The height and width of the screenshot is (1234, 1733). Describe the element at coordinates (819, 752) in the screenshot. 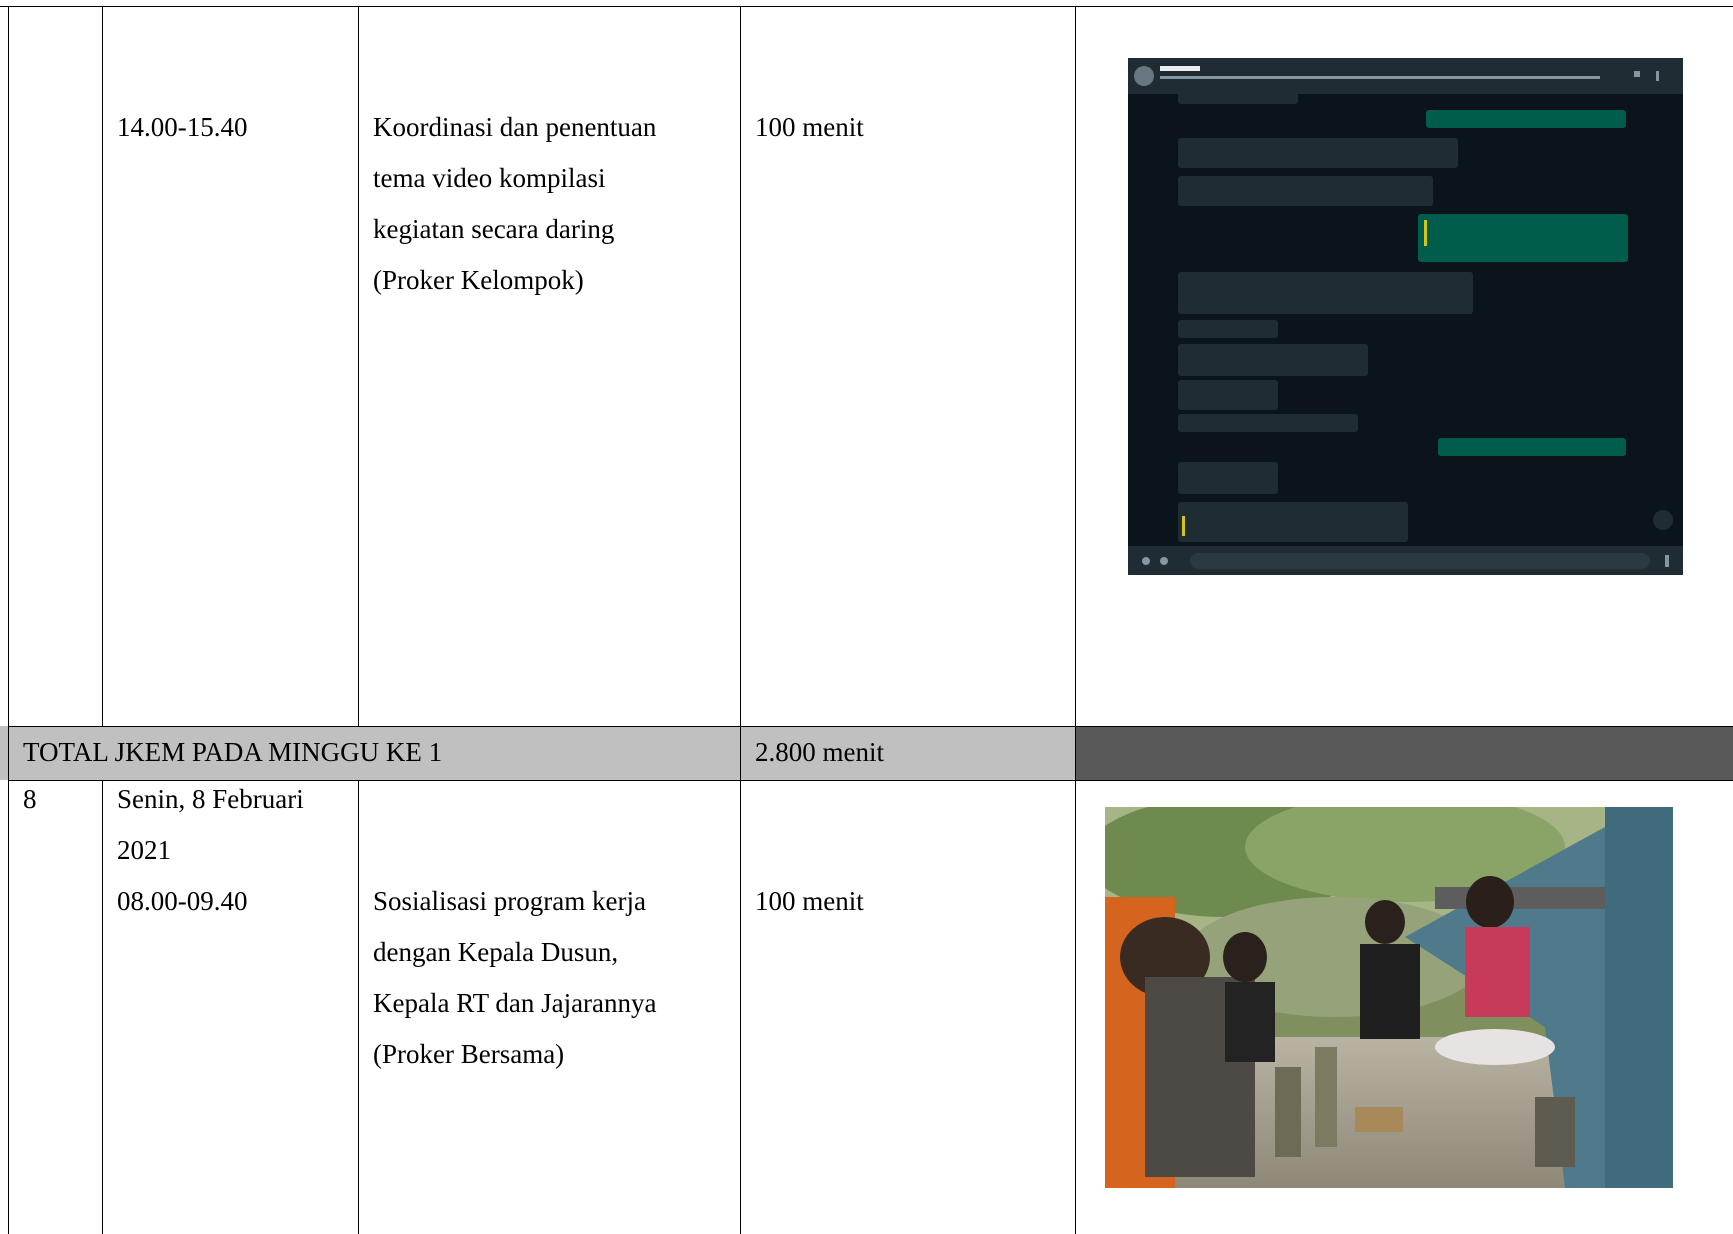

I see `total-row-duration: 2.800 menit` at that location.